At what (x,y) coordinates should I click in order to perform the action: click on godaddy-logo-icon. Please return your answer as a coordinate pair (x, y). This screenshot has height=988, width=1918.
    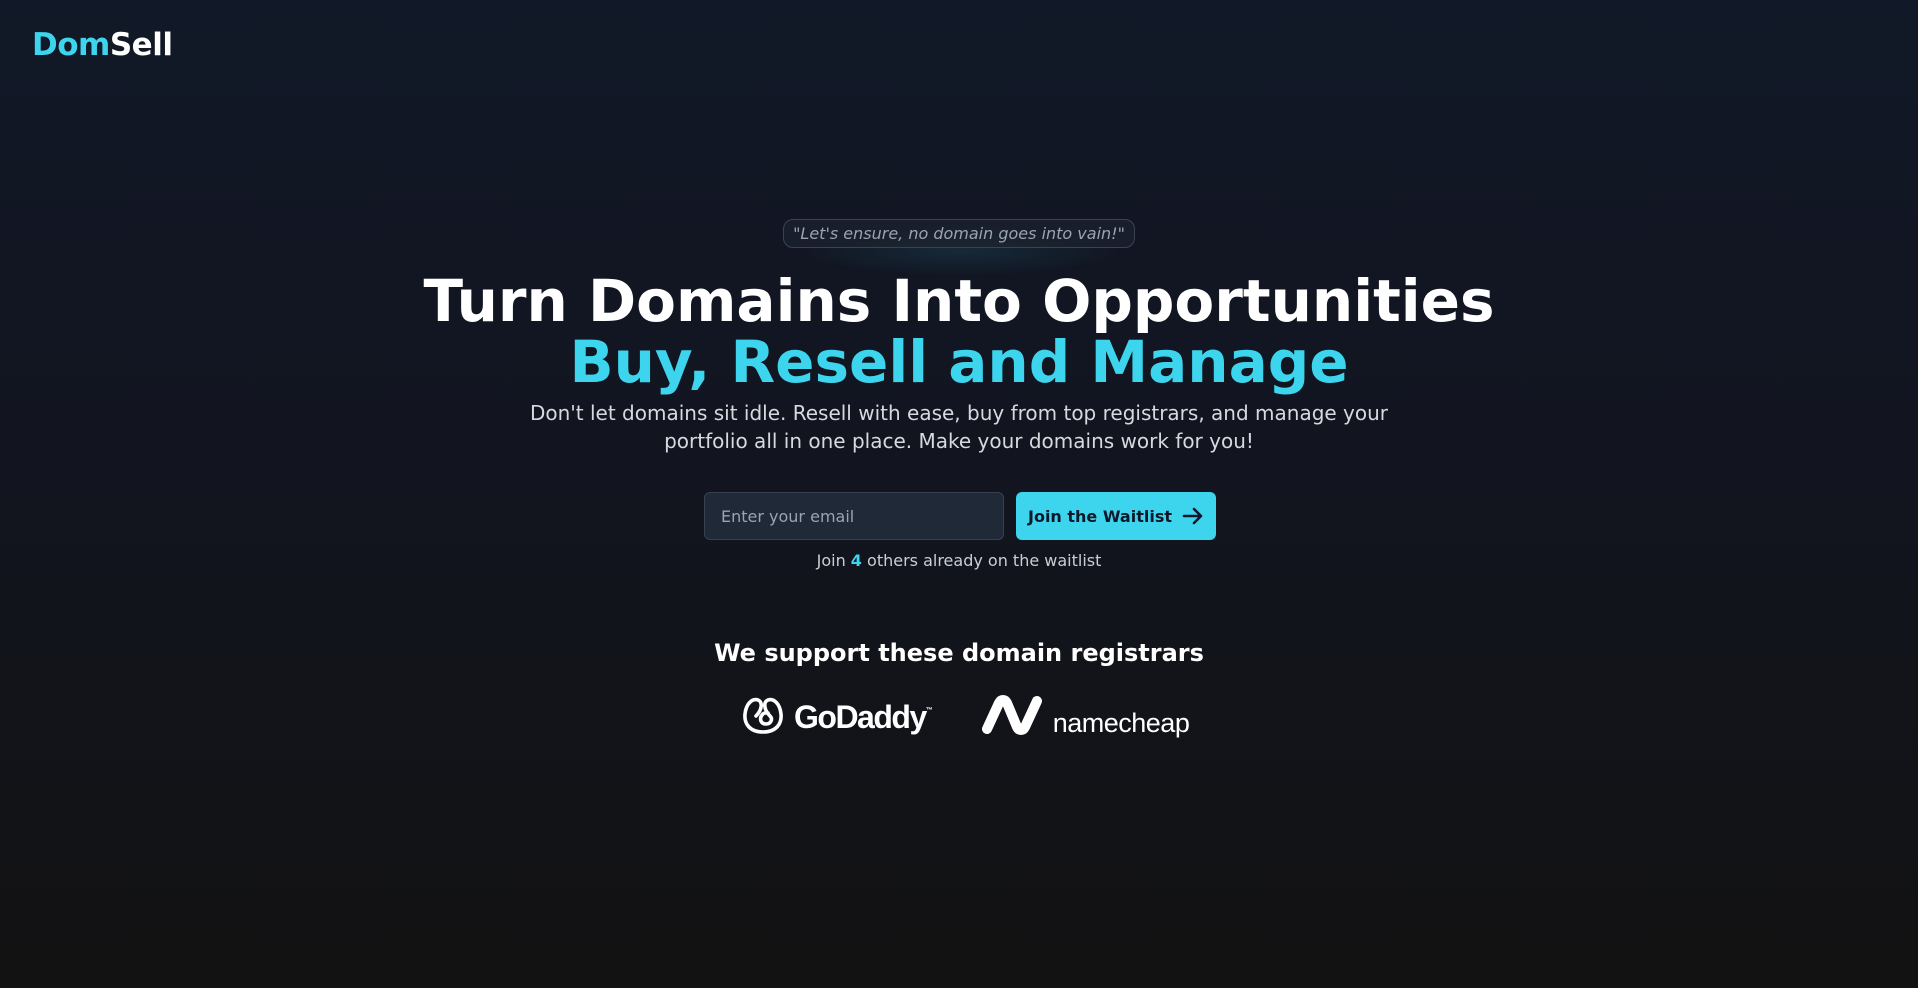
    Looking at the image, I should click on (763, 717).